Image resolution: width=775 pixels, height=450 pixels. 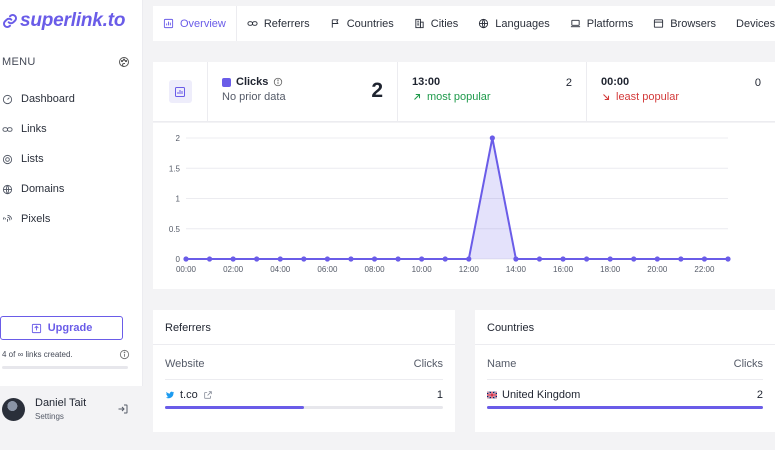 I want to click on upgrade-button: Upgrade, so click(x=61, y=328).